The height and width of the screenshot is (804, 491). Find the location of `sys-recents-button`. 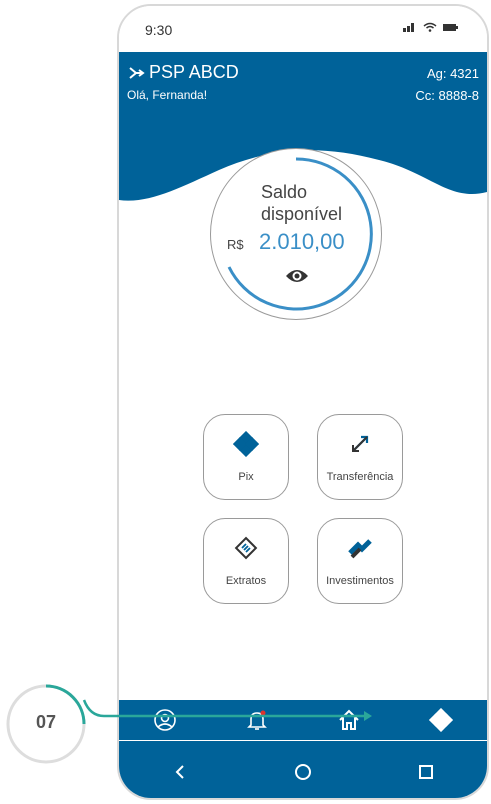

sys-recents-button is located at coordinates (426, 772).